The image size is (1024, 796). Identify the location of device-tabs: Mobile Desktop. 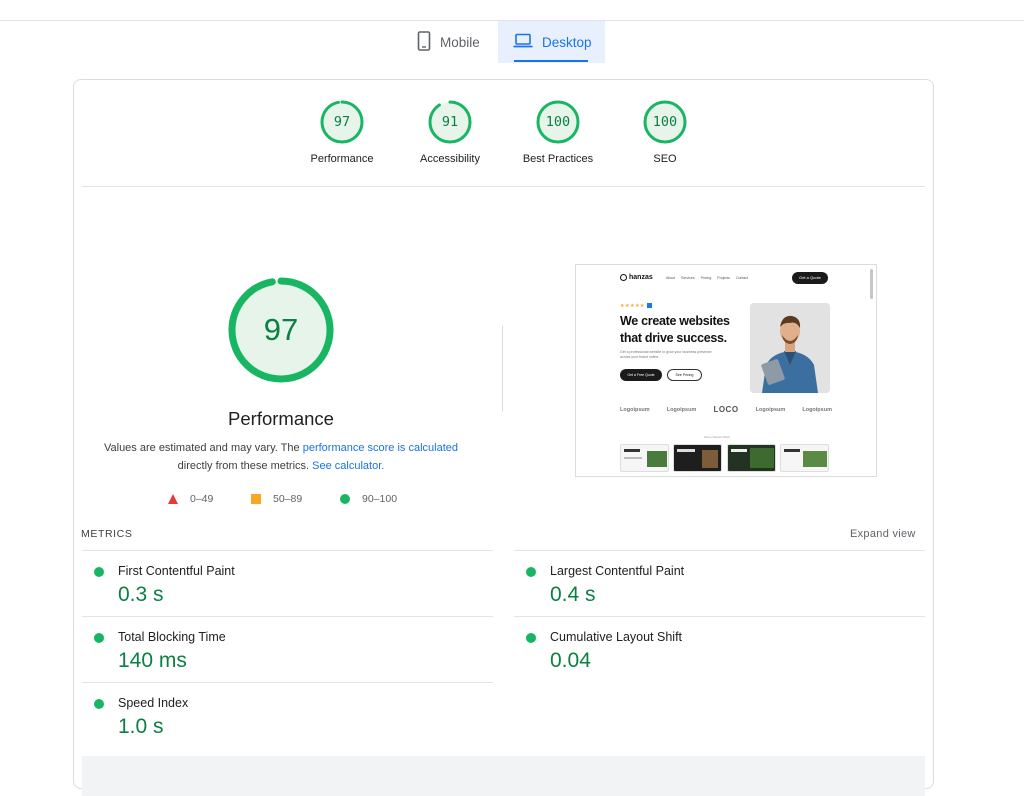
(512, 42).